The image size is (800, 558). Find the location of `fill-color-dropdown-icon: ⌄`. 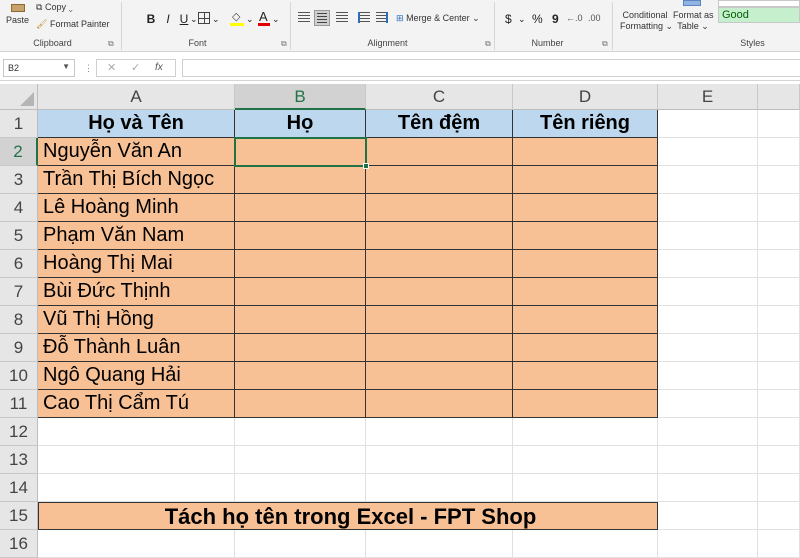

fill-color-dropdown-icon: ⌄ is located at coordinates (250, 19).